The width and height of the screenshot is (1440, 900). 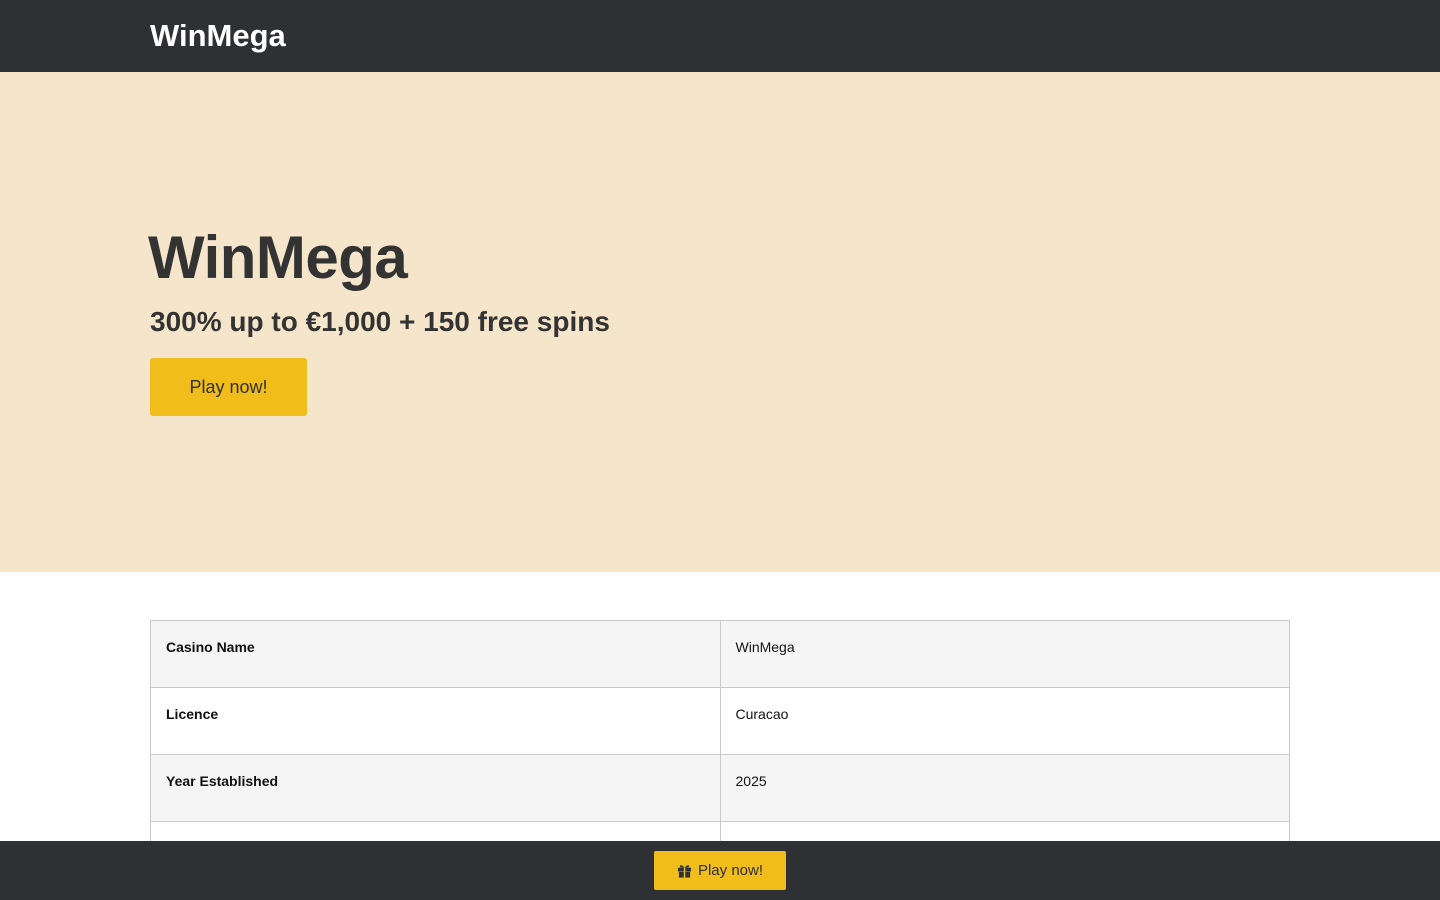 I want to click on table-row: Licence Curacao, so click(x=720, y=721).